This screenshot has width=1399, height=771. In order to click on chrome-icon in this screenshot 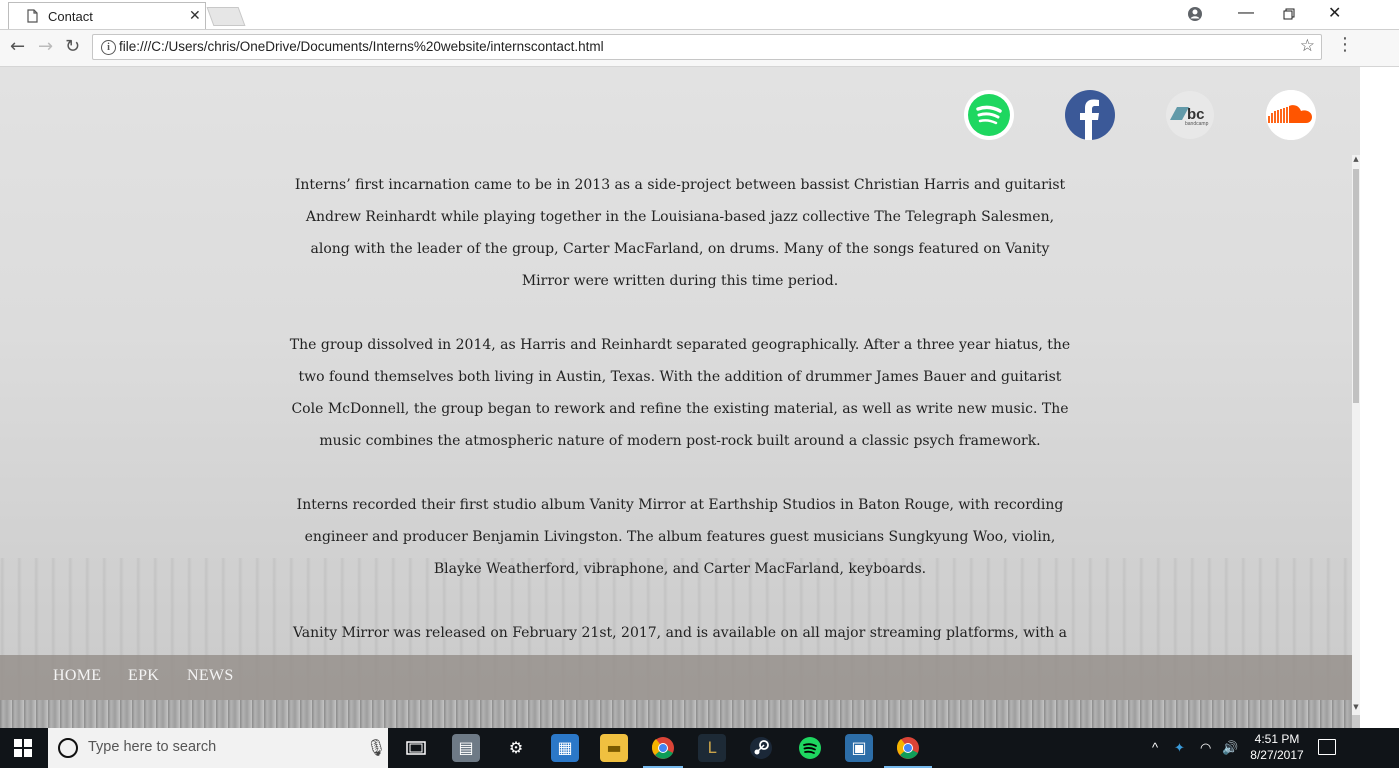, I will do `click(663, 748)`.